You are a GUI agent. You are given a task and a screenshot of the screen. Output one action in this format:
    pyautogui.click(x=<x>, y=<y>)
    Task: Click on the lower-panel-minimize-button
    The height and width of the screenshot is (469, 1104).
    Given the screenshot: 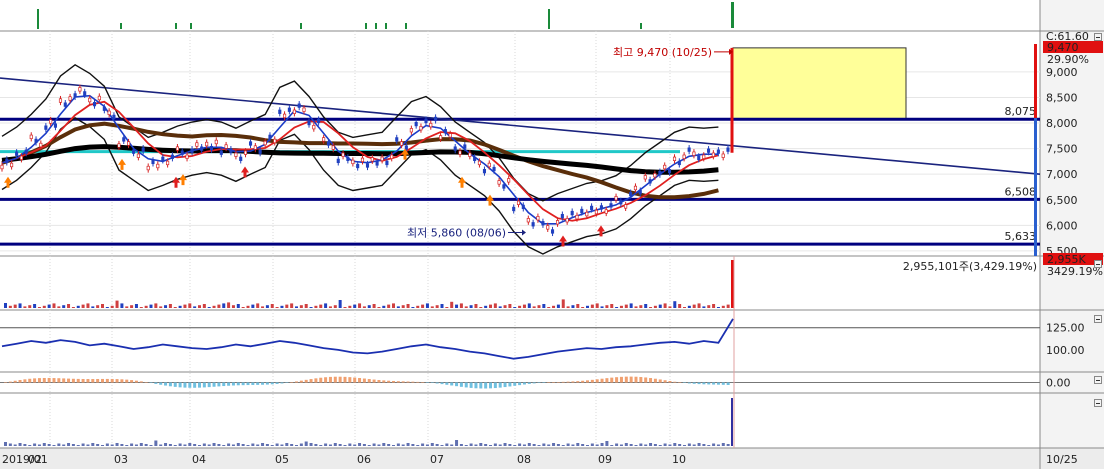 What is the action you would take?
    pyautogui.click(x=1098, y=403)
    